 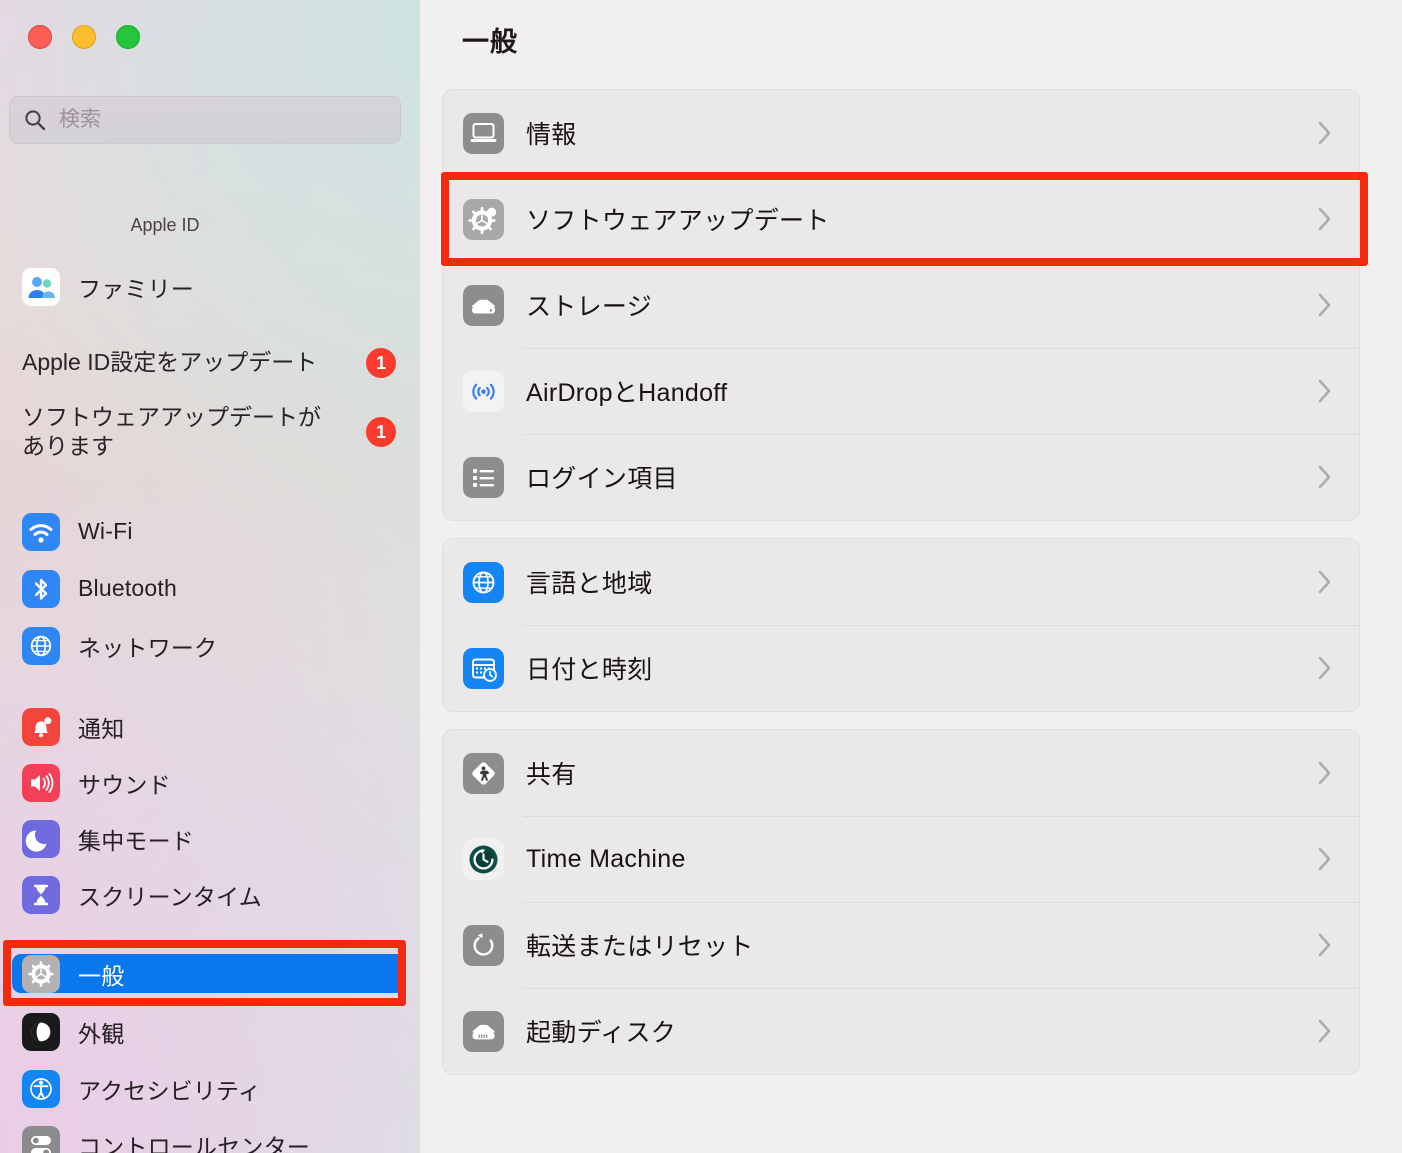 I want to click on sidebar-item-label: Bluetooth, so click(x=127, y=588).